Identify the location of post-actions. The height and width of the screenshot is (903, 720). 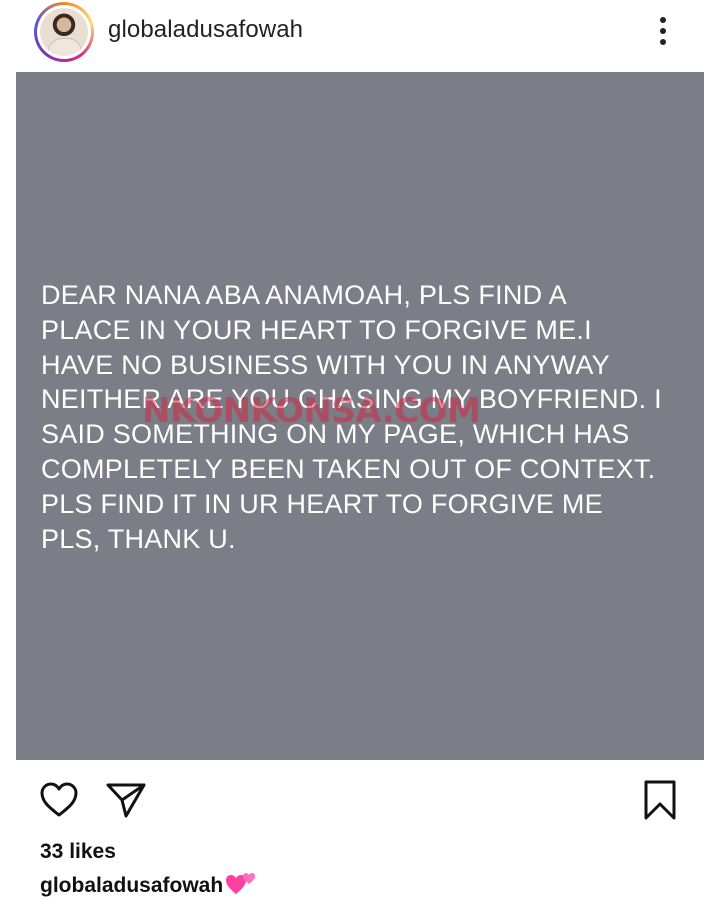
(360, 798).